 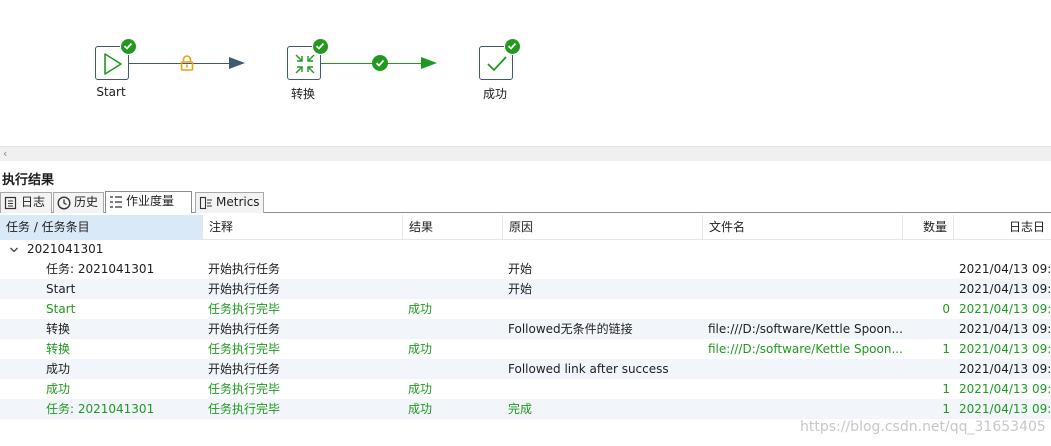 What do you see at coordinates (525, 153) in the screenshot?
I see `canvas-horizontal-scrollbar: ‹` at bounding box center [525, 153].